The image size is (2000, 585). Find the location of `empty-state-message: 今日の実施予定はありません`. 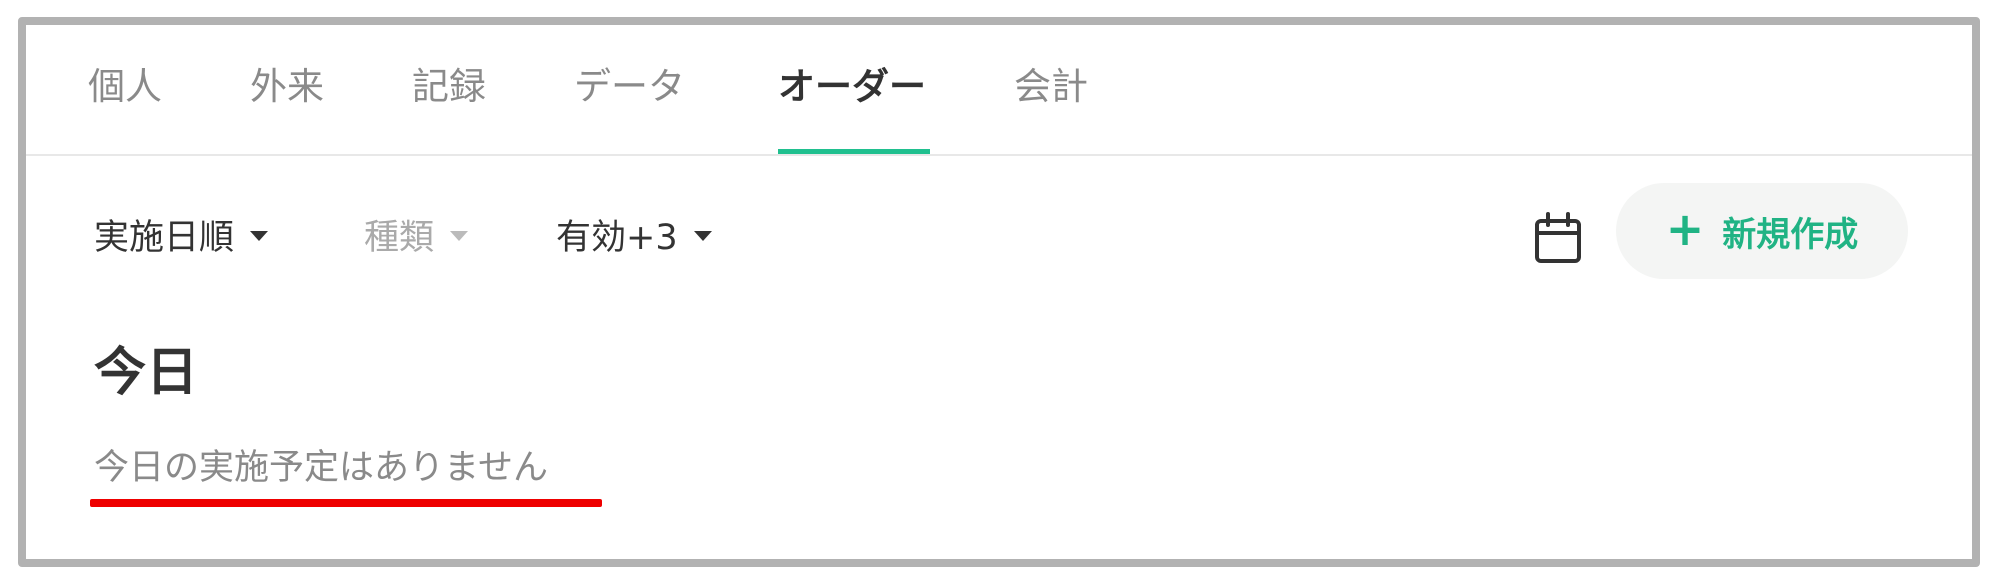

empty-state-message: 今日の実施予定はありません is located at coordinates (321, 468).